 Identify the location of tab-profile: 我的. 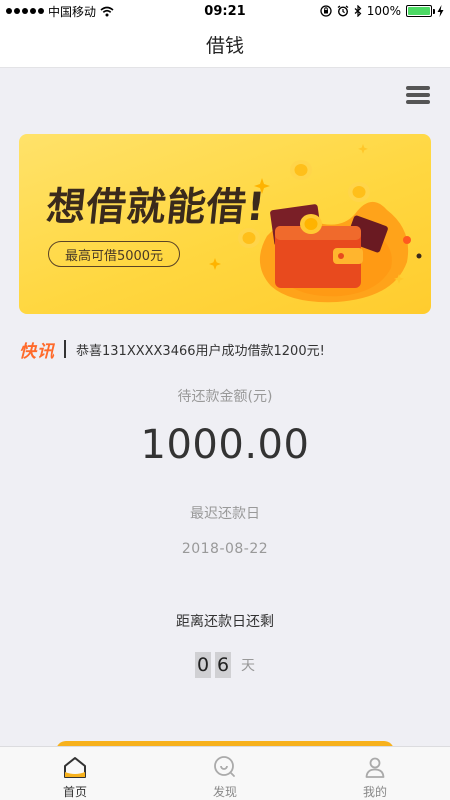
(375, 773).